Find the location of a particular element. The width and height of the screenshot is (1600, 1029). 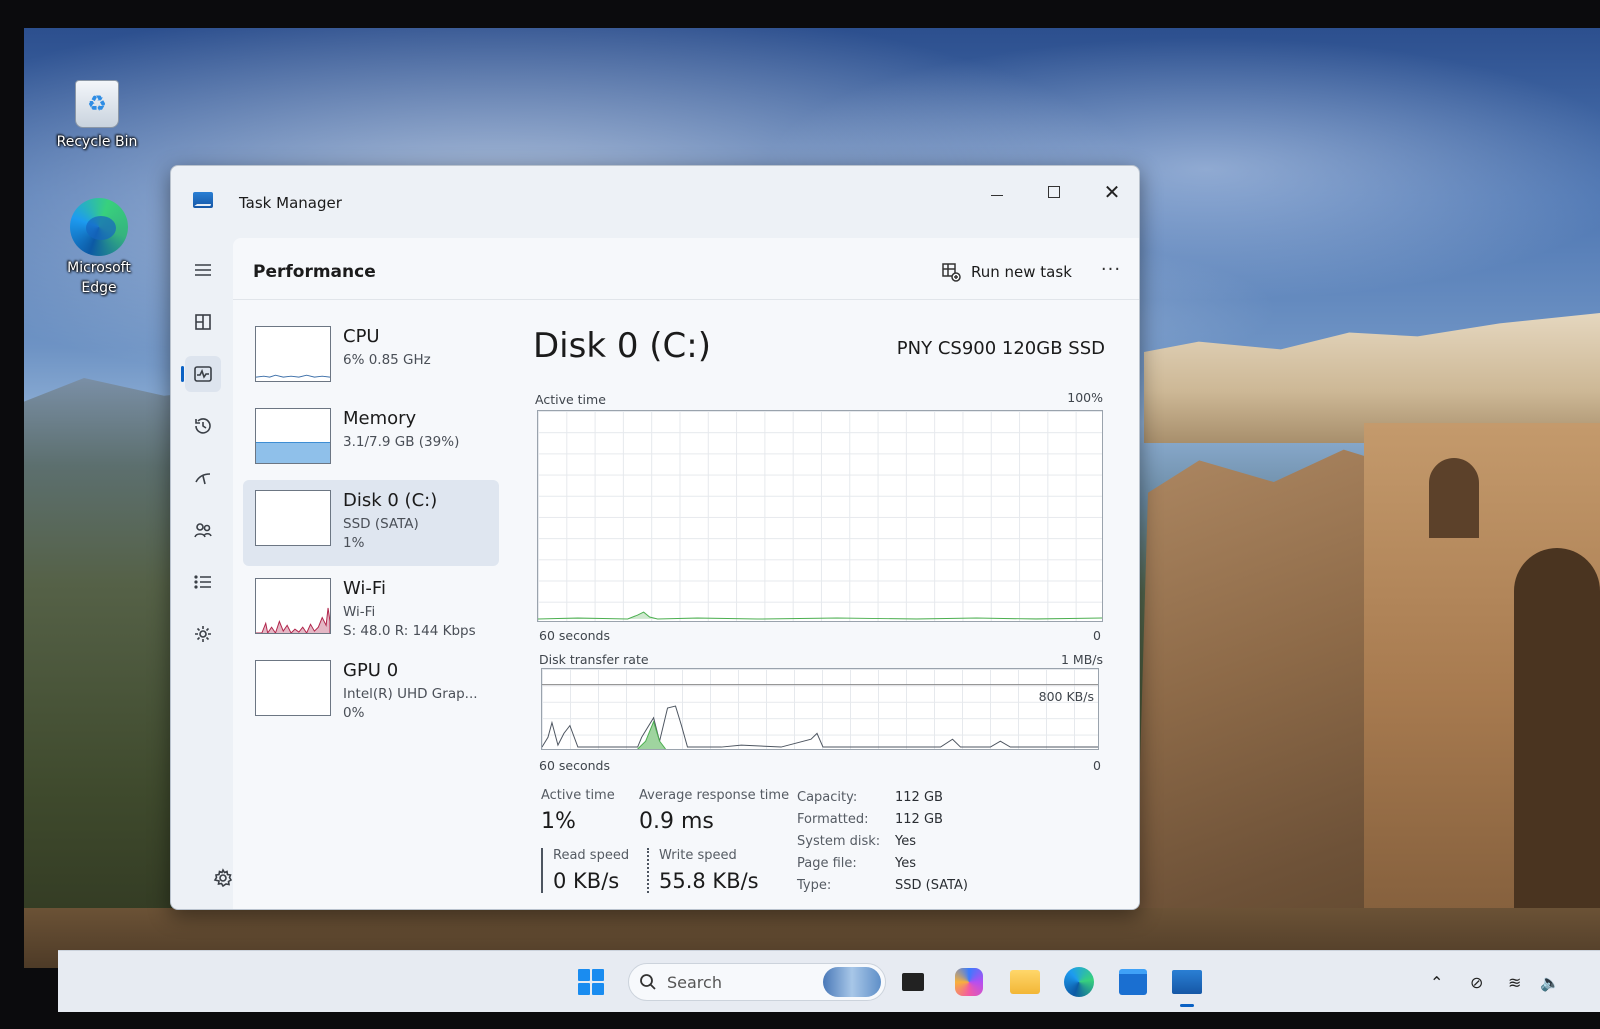

nav-users is located at coordinates (203, 530).